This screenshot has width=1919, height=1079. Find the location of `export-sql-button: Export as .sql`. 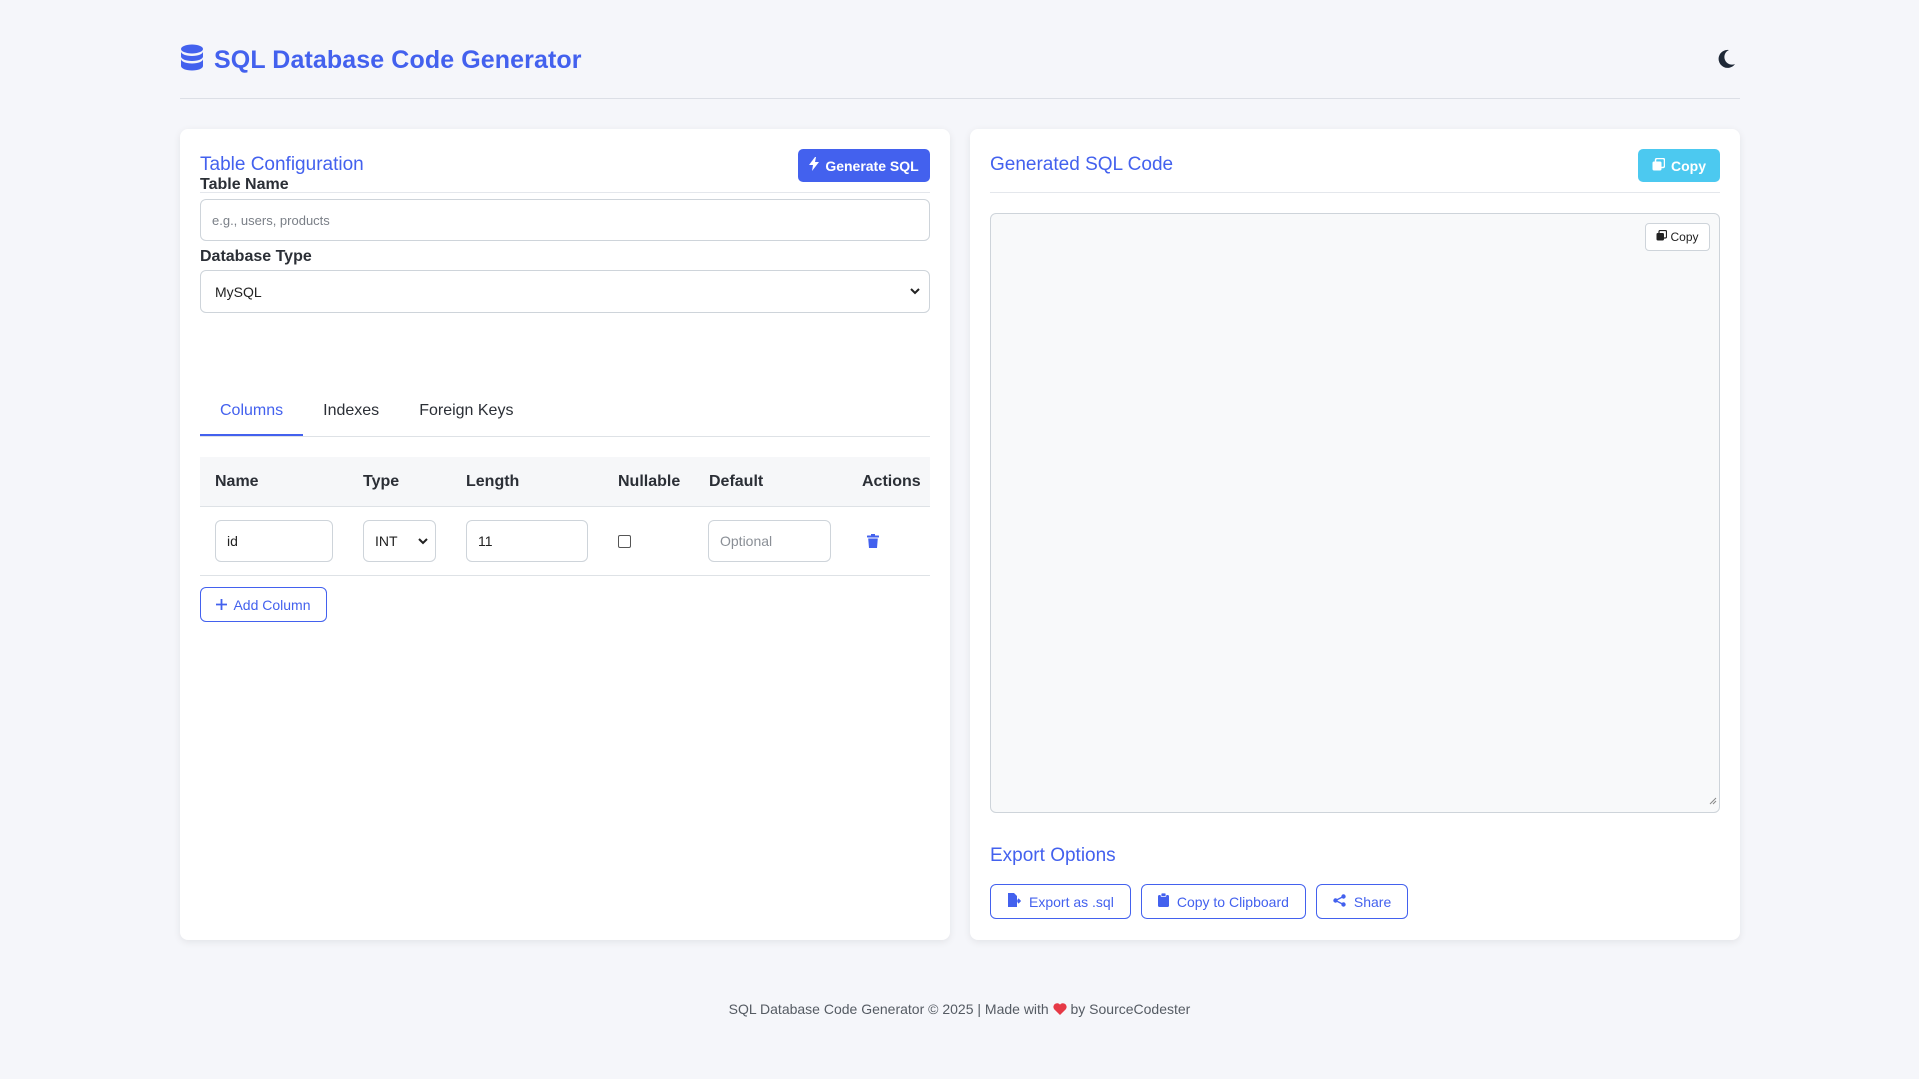

export-sql-button: Export as .sql is located at coordinates (1060, 901).